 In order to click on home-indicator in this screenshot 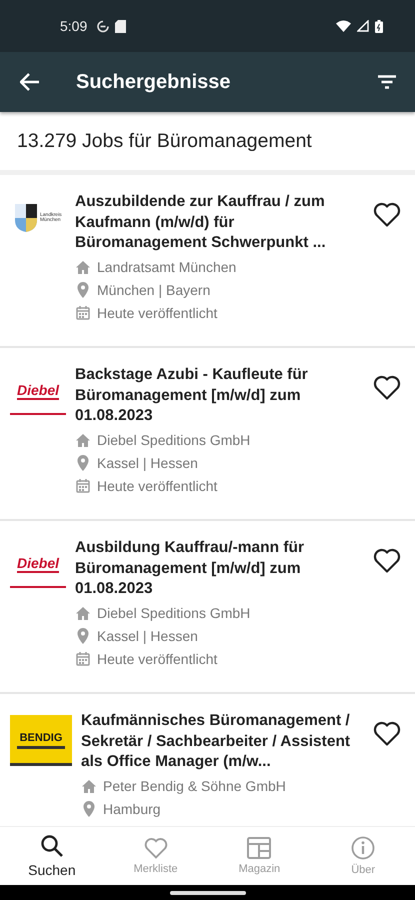, I will do `click(208, 892)`.